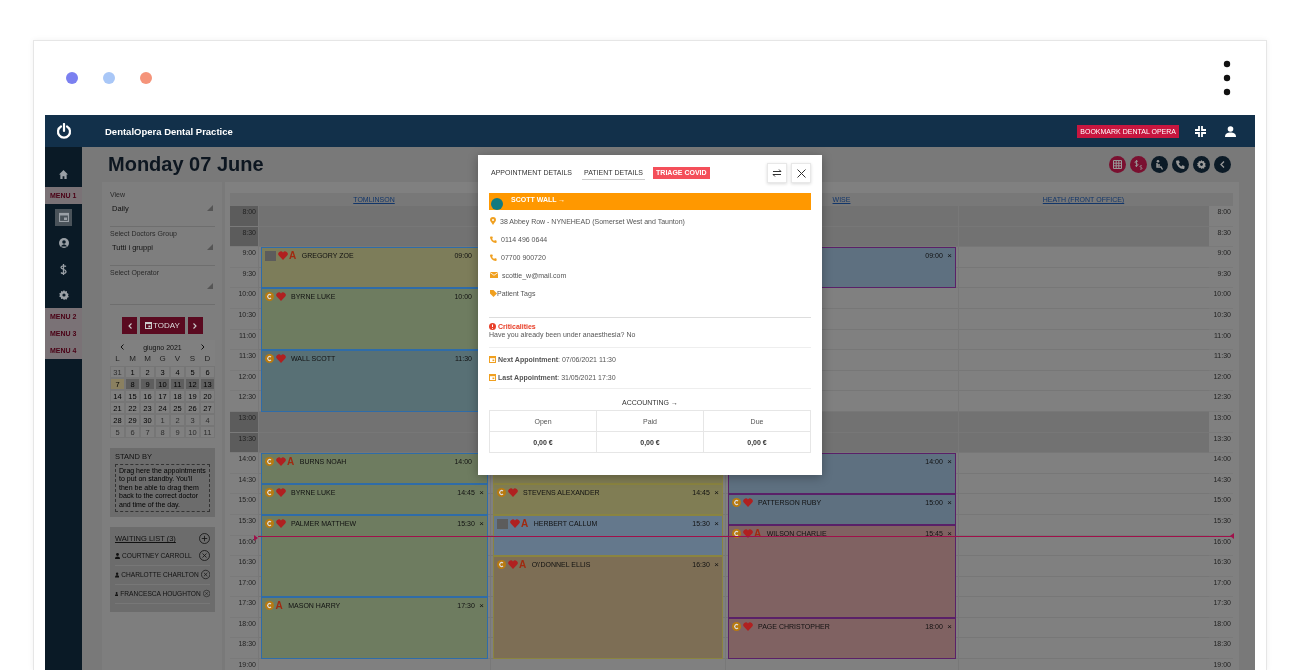 Image resolution: width=1300 pixels, height=670 pixels. Describe the element at coordinates (210, 286) in the screenshot. I see `dropdown-icon` at that location.